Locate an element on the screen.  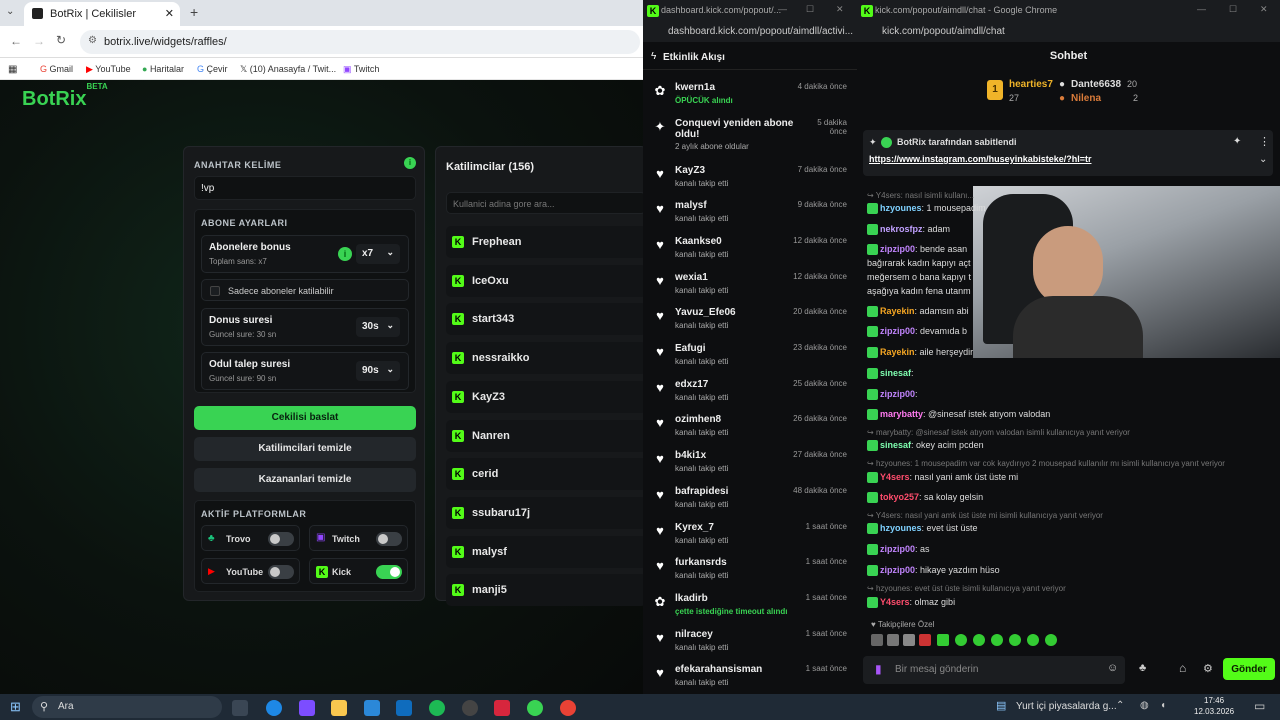
microphone-icon: ▮ is located at coordinates (878, 669).